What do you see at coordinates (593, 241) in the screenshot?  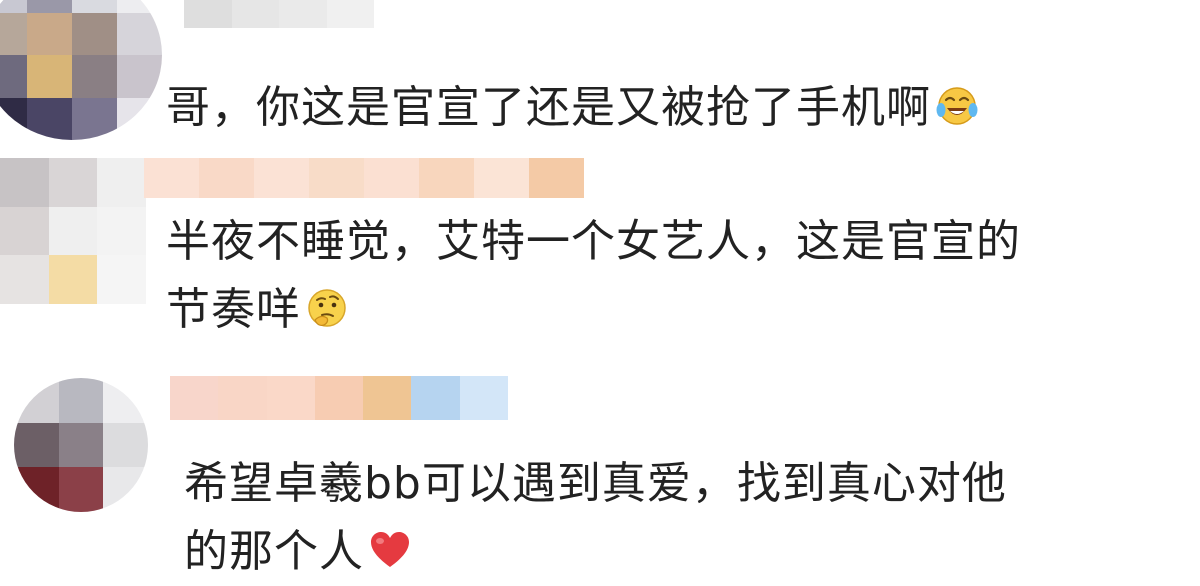 I see `comment-line: 半夜不睡觉，艾特一个女艺人，这是官宣的` at bounding box center [593, 241].